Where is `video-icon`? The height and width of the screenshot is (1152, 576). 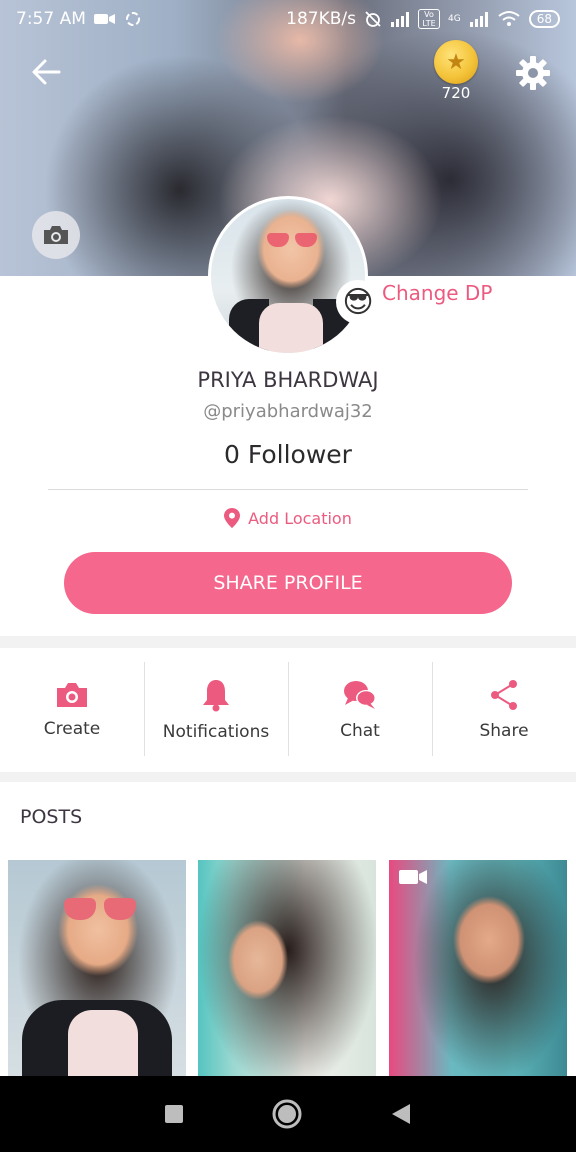 video-icon is located at coordinates (413, 877).